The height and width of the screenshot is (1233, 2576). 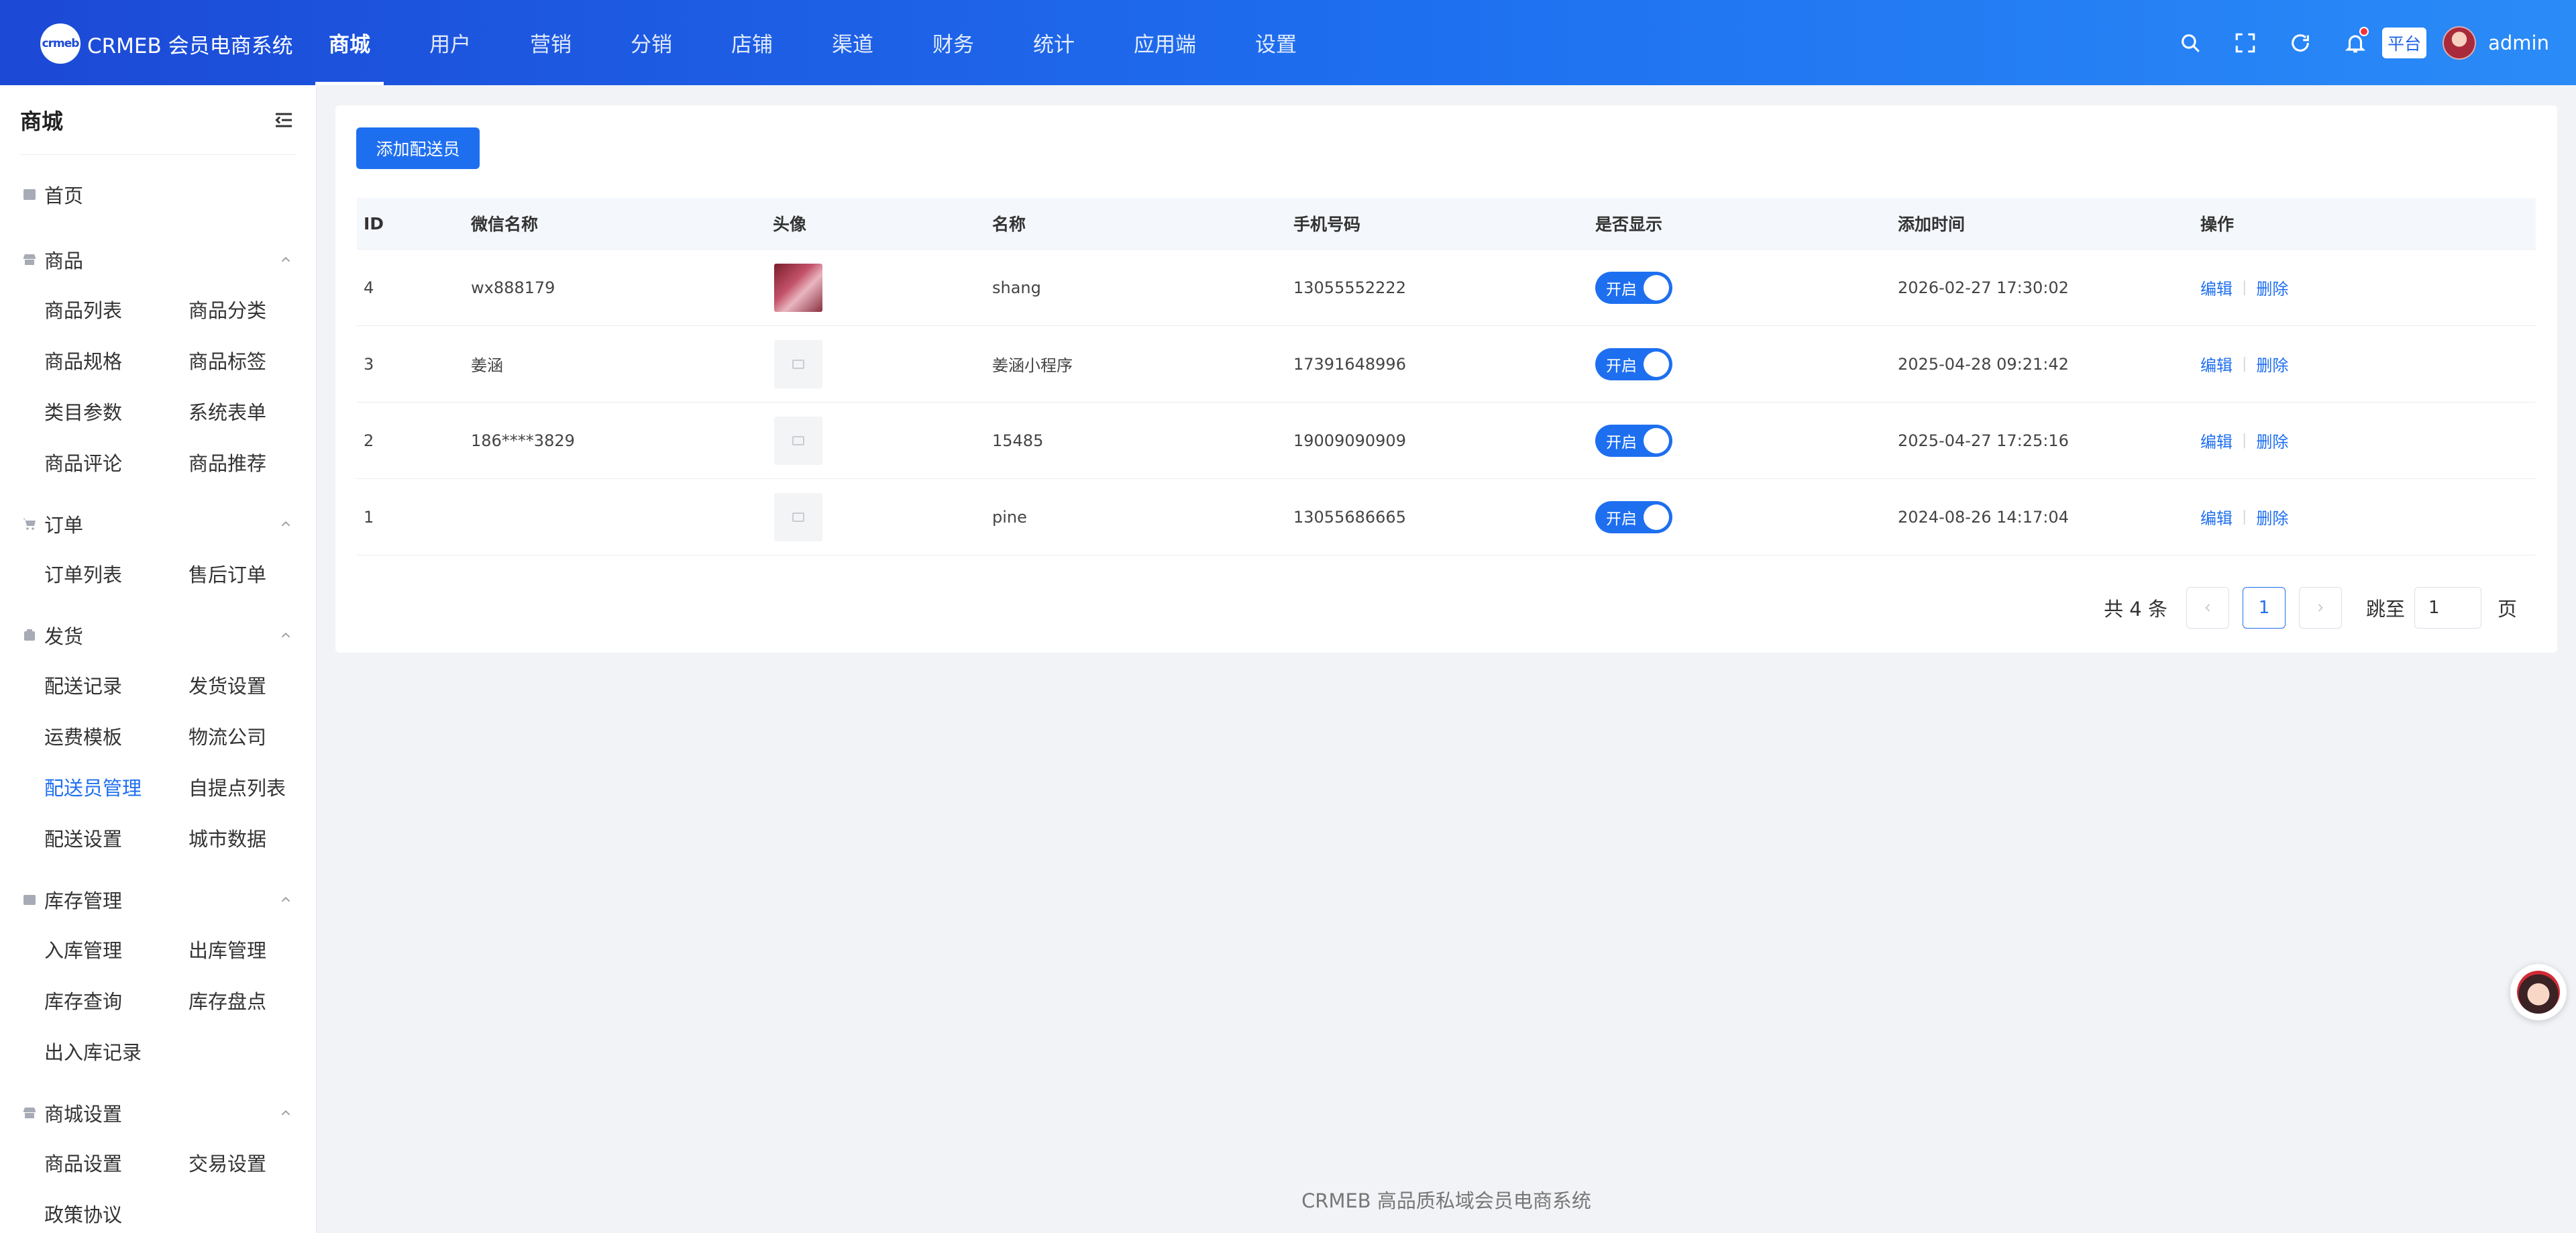 I want to click on sidebar-group-toggle-mall-settings: 商城设置, so click(x=158, y=1113).